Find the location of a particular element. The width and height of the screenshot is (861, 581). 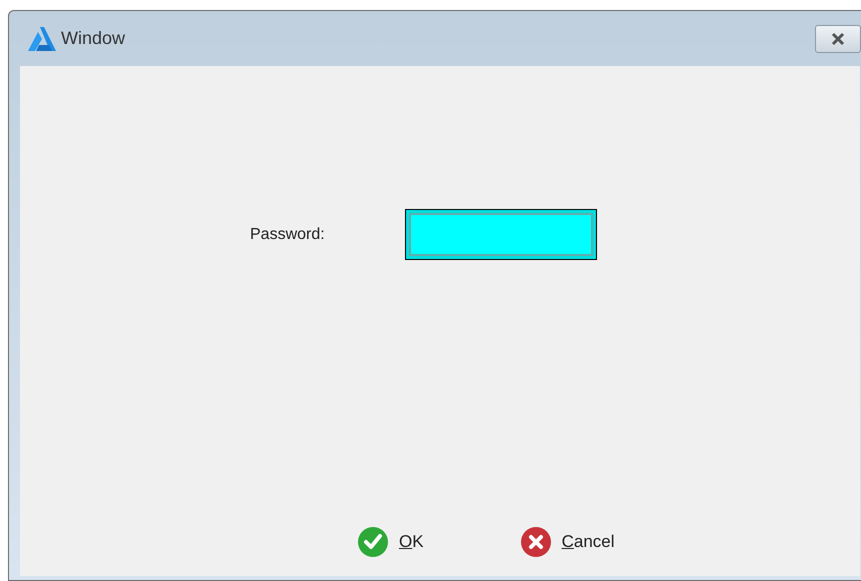

cancel-button: Cancel is located at coordinates (567, 542).